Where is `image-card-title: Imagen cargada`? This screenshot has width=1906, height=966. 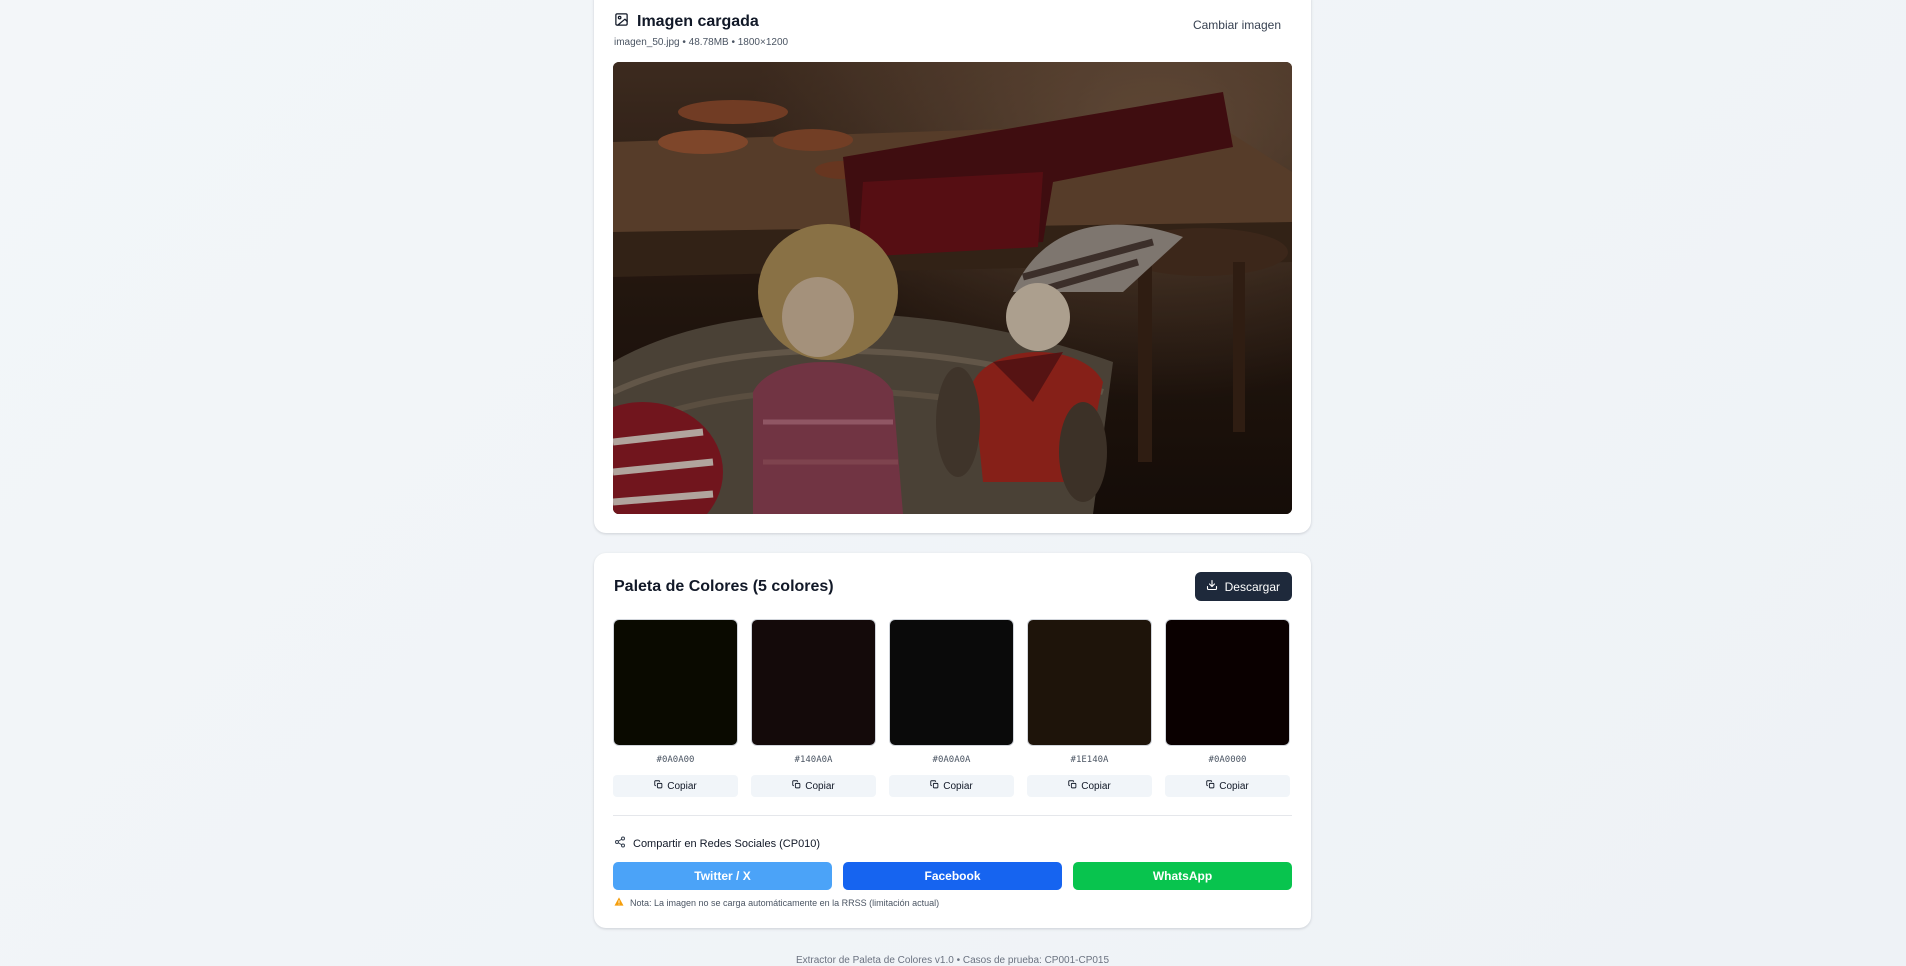 image-card-title: Imagen cargada is located at coordinates (698, 21).